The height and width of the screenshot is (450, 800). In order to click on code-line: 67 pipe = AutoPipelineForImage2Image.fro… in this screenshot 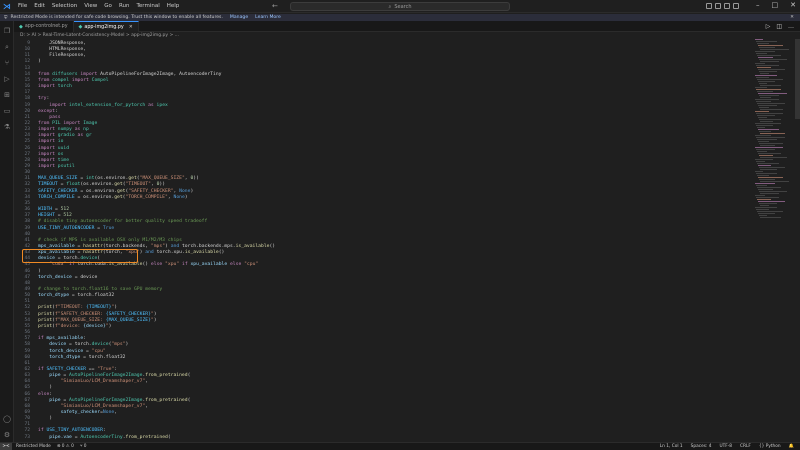, I will do `click(389, 401)`.